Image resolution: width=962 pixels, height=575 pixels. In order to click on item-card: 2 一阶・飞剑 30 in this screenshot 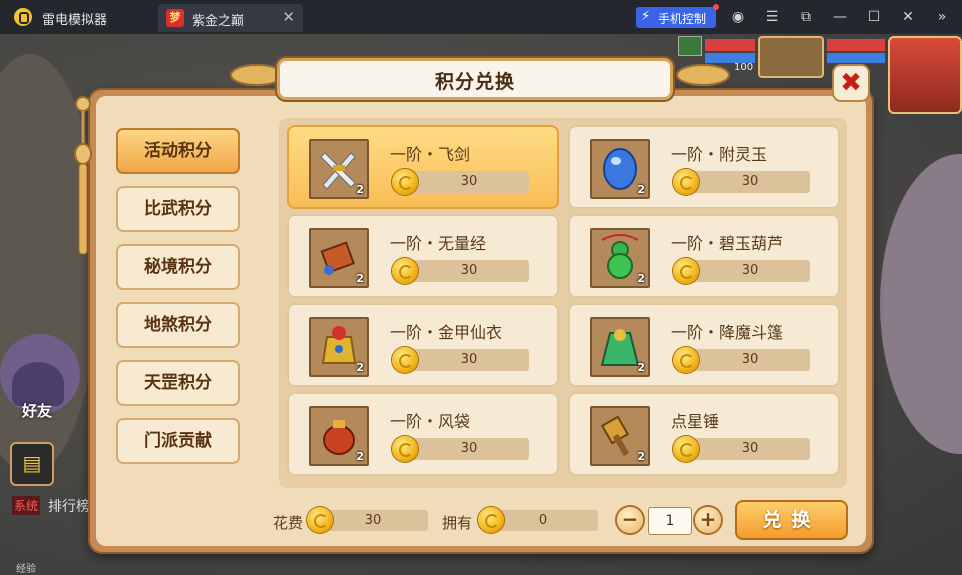, I will do `click(423, 167)`.